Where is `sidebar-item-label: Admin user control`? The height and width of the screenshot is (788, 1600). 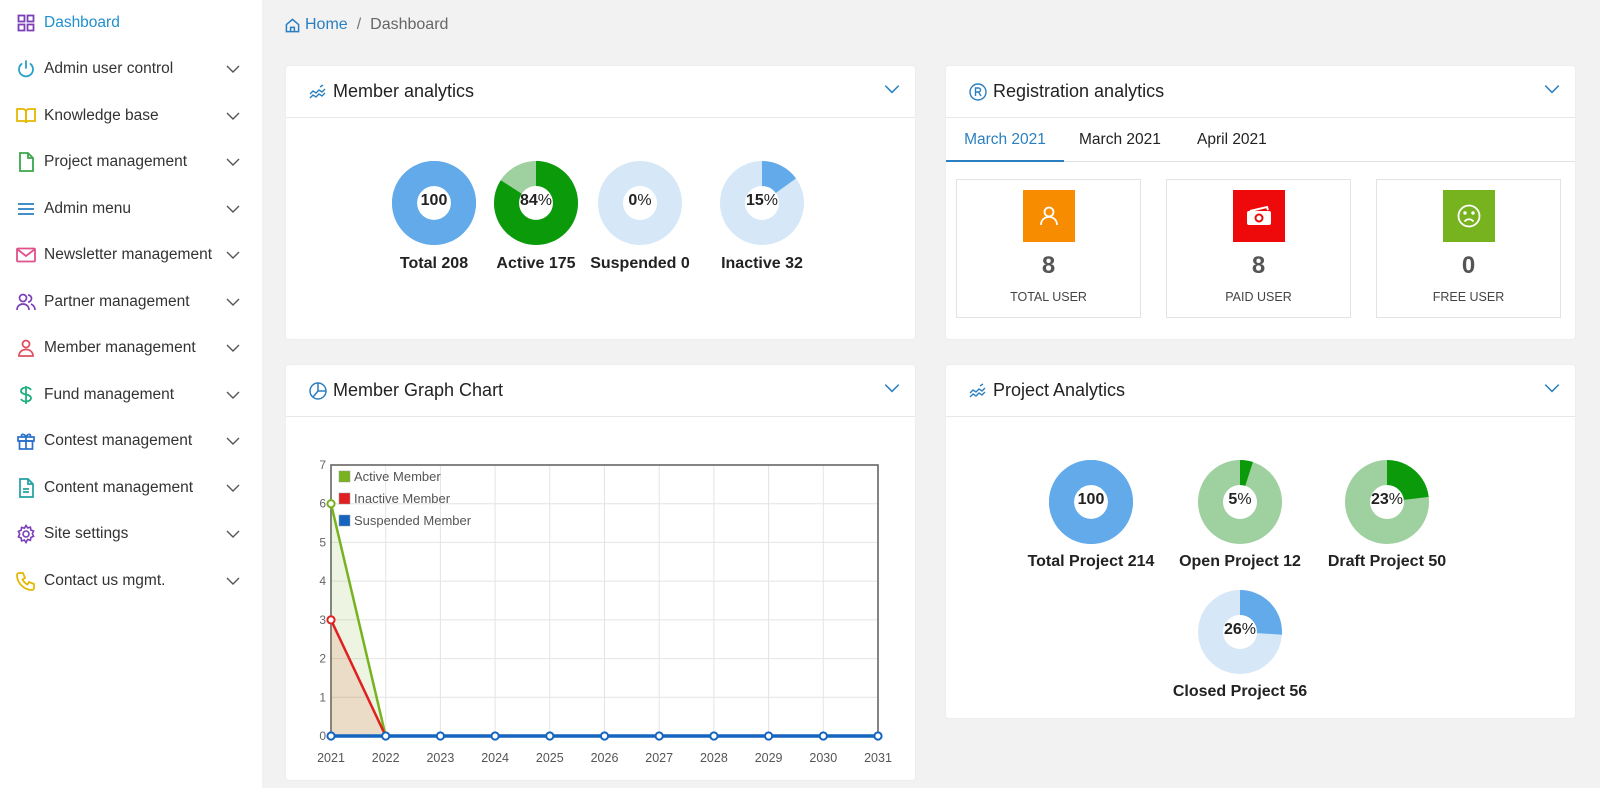 sidebar-item-label: Admin user control is located at coordinates (109, 68).